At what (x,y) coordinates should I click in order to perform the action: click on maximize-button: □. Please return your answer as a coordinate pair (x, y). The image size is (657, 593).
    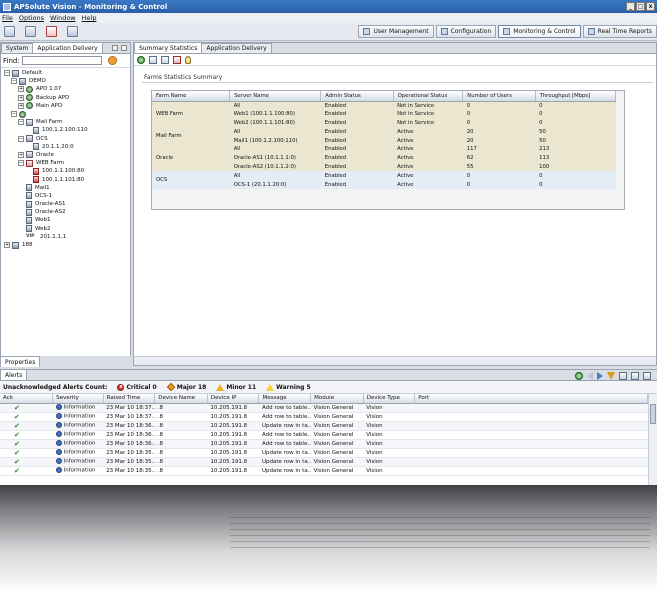
    Looking at the image, I should click on (640, 6).